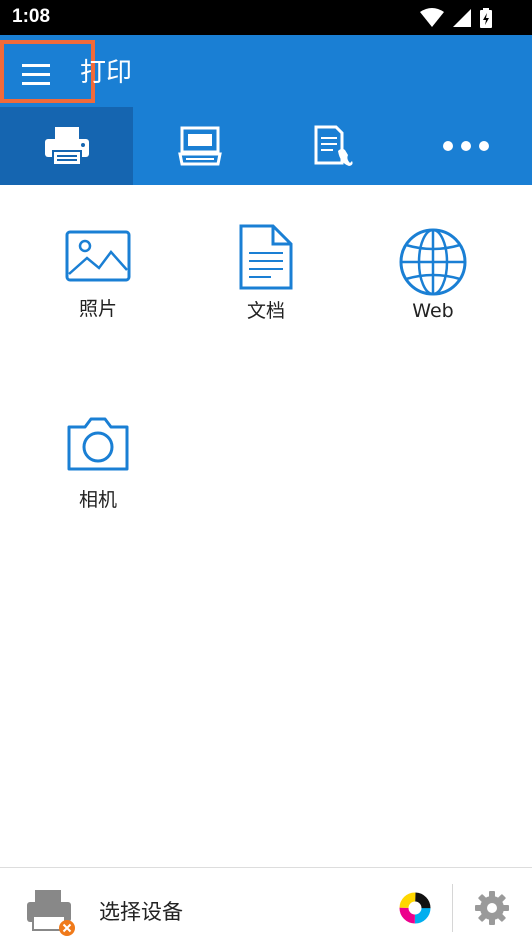 The image size is (532, 947). I want to click on fax-document-icon, so click(333, 145).